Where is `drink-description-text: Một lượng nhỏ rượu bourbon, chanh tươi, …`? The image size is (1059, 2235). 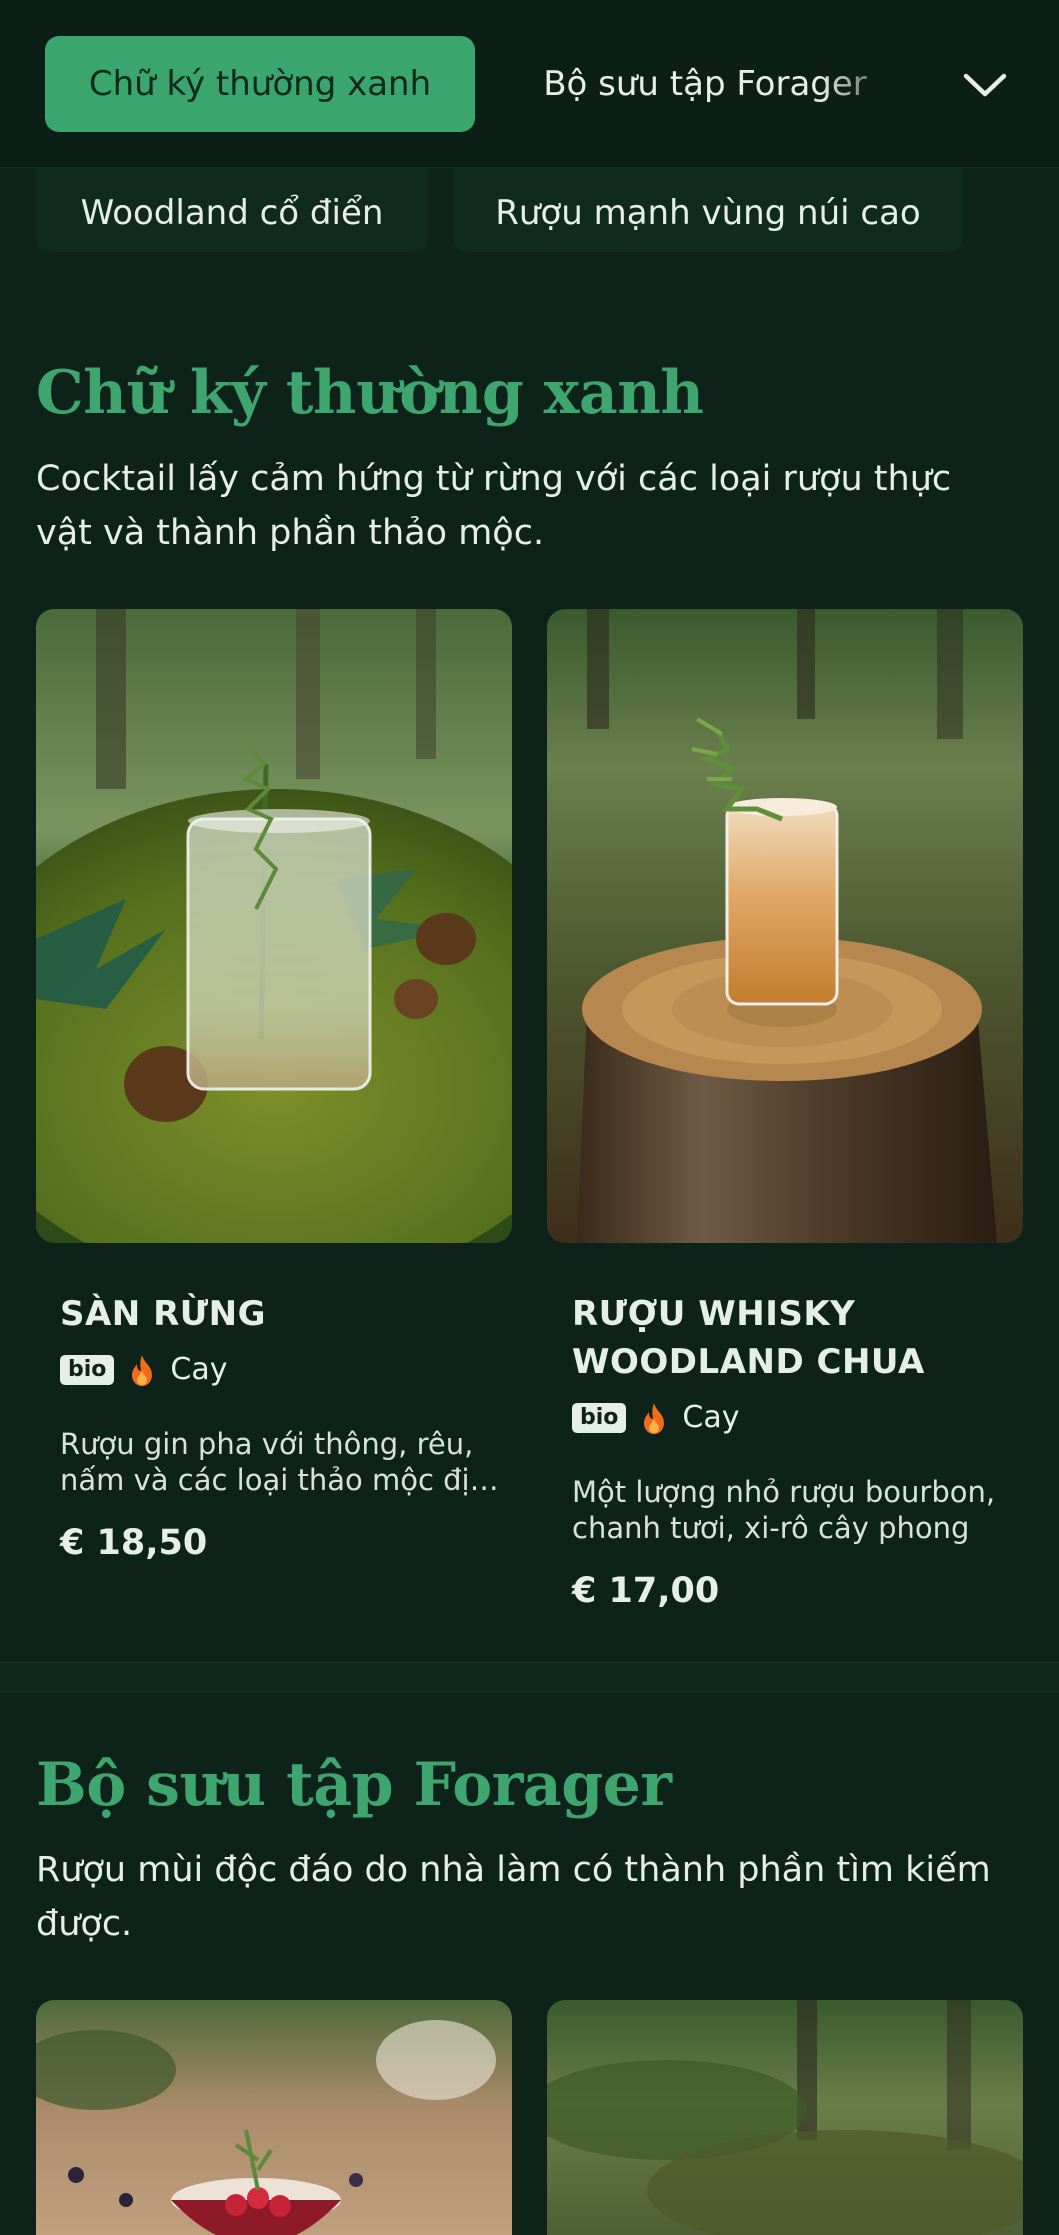 drink-description-text: Một lượng nhỏ rượu bourbon, chanh tươi, … is located at coordinates (784, 1510).